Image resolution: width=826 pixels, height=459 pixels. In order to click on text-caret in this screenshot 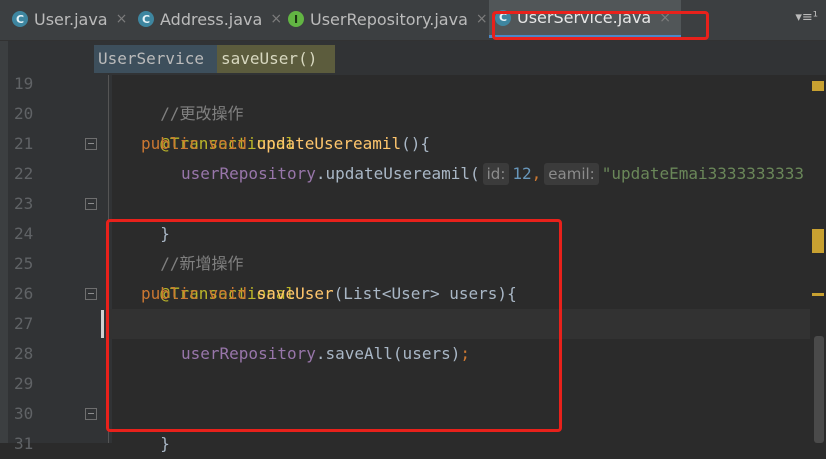, I will do `click(102, 324)`.